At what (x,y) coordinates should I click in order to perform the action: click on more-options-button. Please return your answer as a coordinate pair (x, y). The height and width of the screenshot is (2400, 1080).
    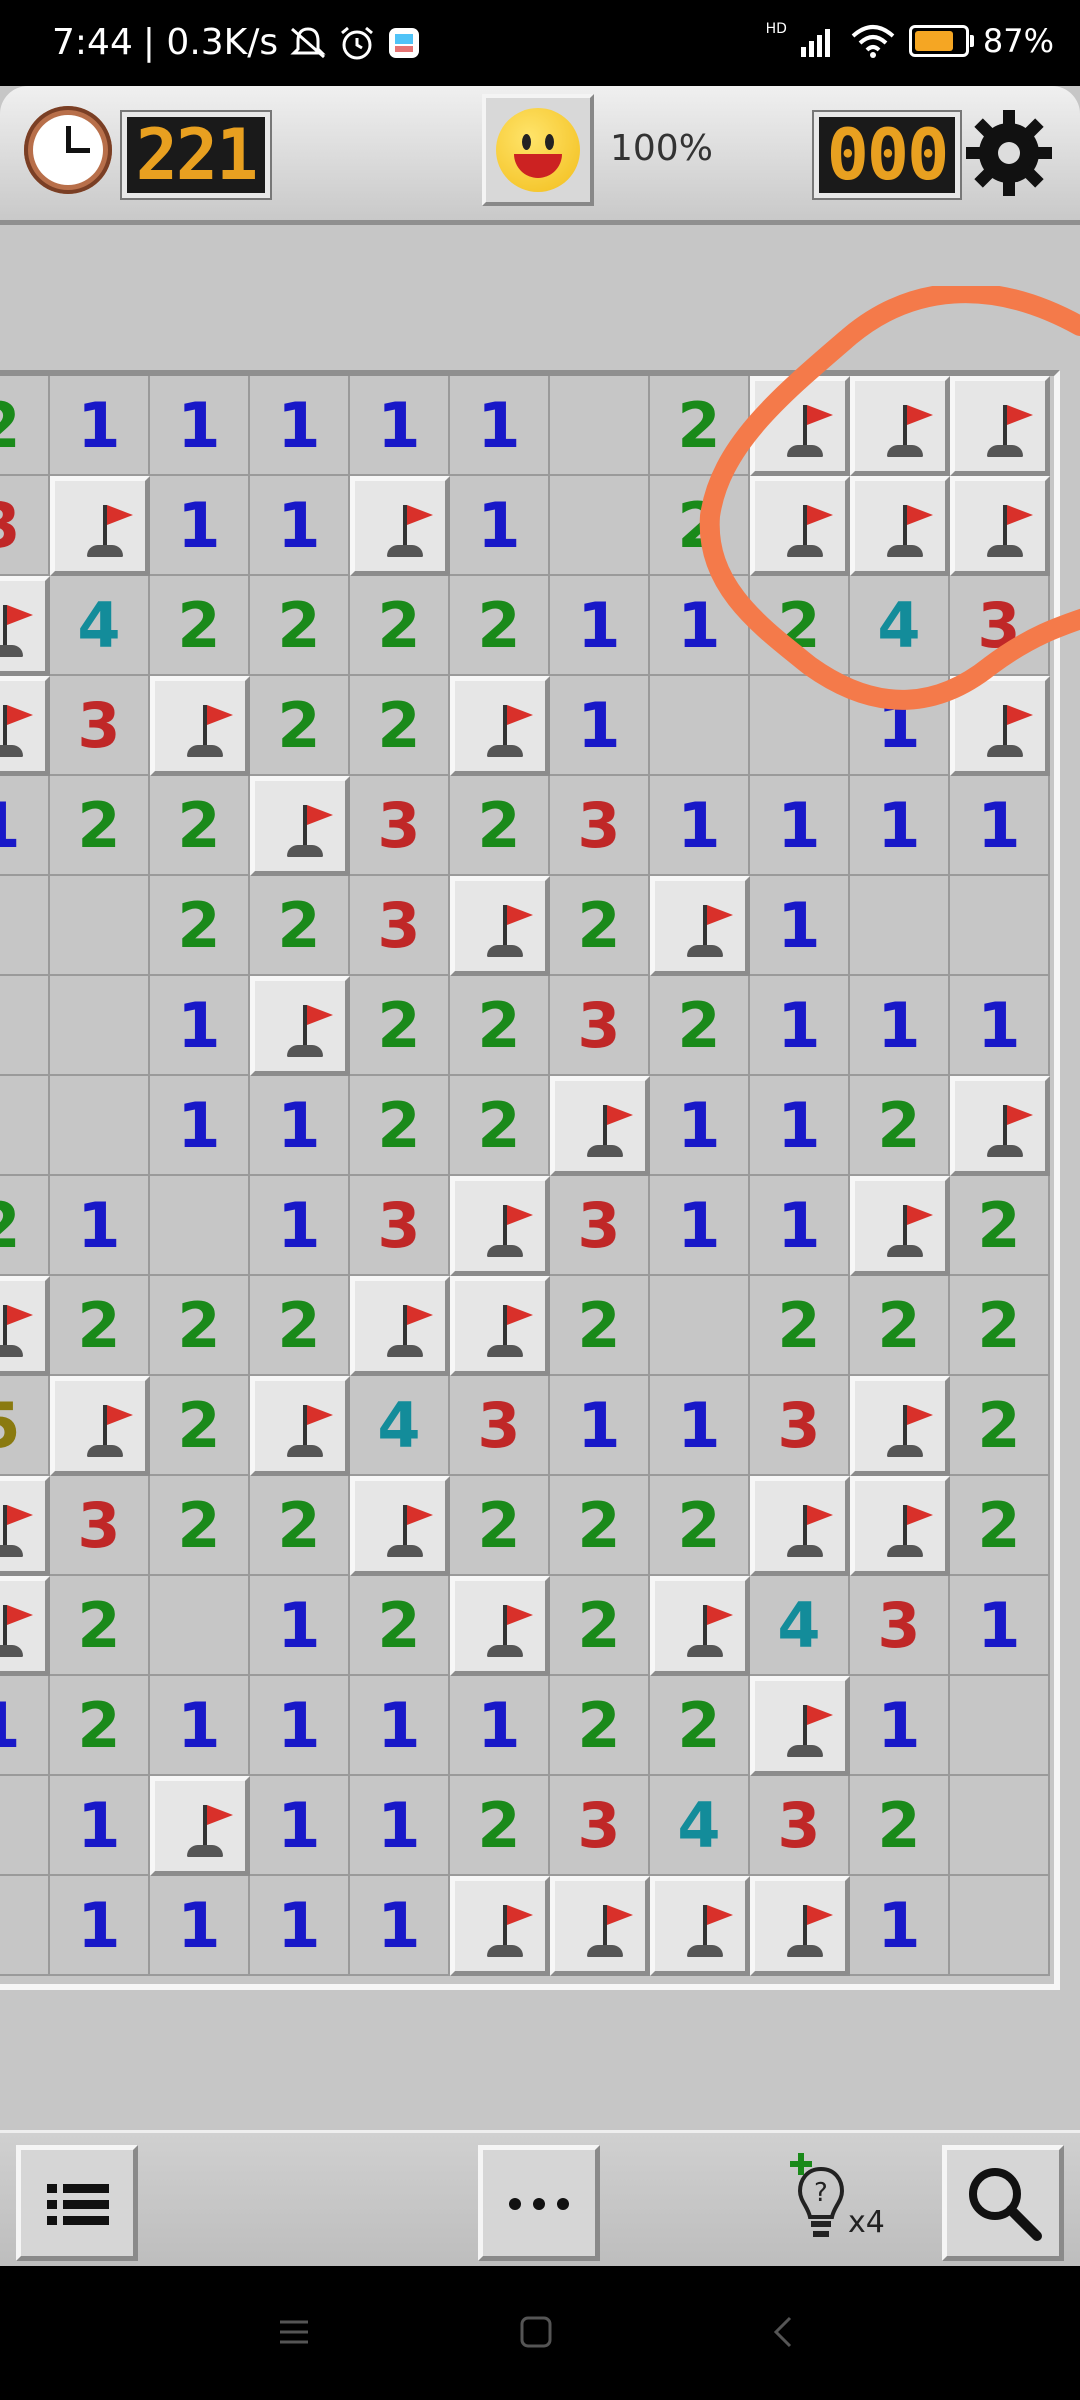
    Looking at the image, I should click on (539, 2203).